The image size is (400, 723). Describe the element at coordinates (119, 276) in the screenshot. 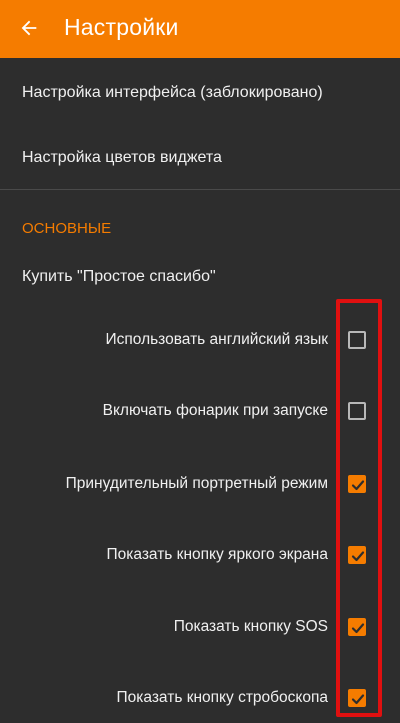

I see `settings-item-label: Купить "Простое спасибо"` at that location.